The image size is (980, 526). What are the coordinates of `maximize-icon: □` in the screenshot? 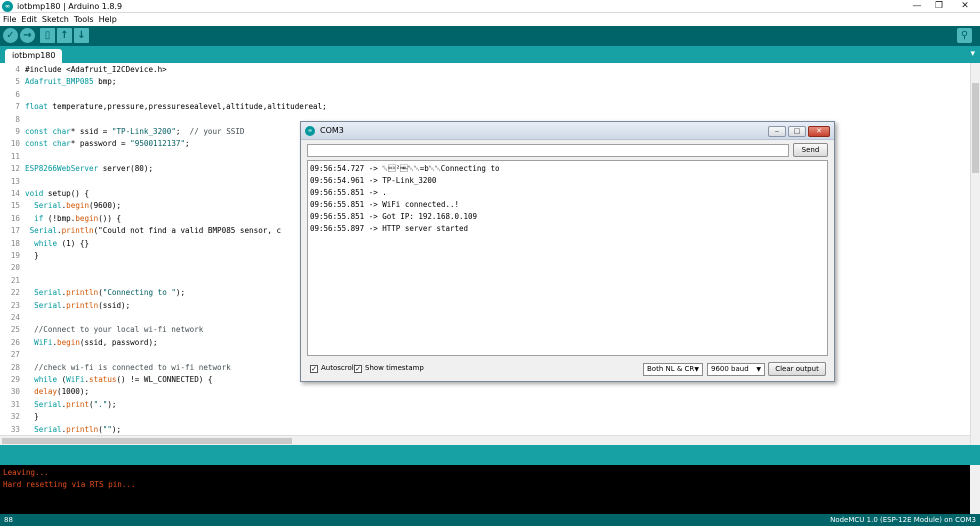 It's located at (797, 131).